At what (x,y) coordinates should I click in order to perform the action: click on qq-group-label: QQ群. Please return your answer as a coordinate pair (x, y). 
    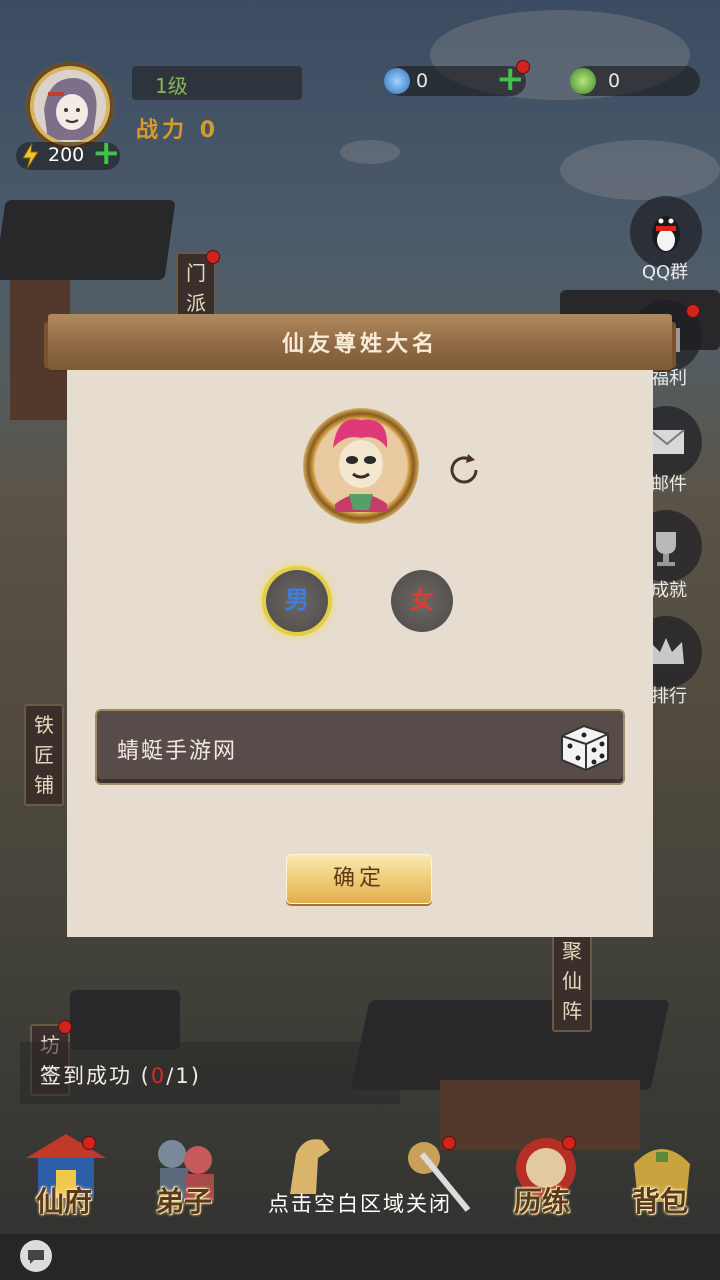
    Looking at the image, I should click on (665, 272).